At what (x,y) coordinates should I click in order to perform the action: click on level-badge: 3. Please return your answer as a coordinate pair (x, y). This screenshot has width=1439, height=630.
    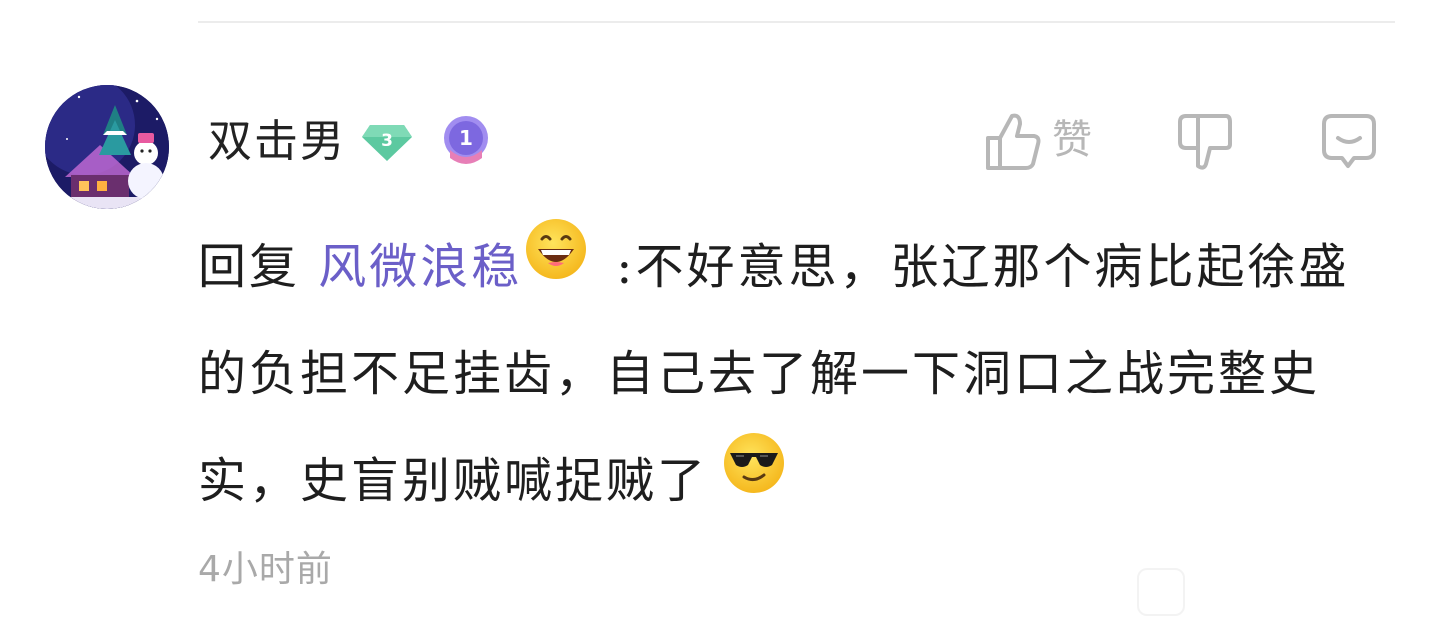
    Looking at the image, I should click on (387, 142).